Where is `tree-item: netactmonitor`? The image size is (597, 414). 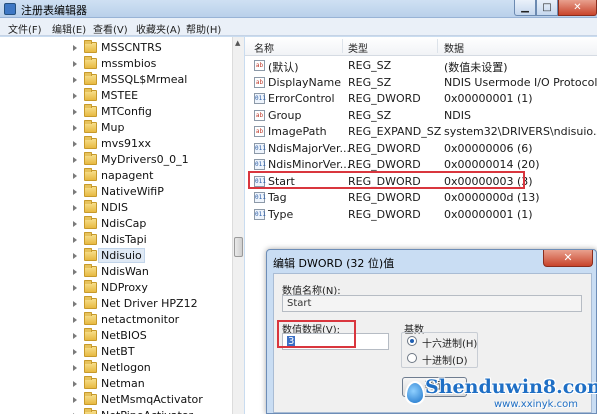
tree-item: netactmonitor is located at coordinates (116, 320).